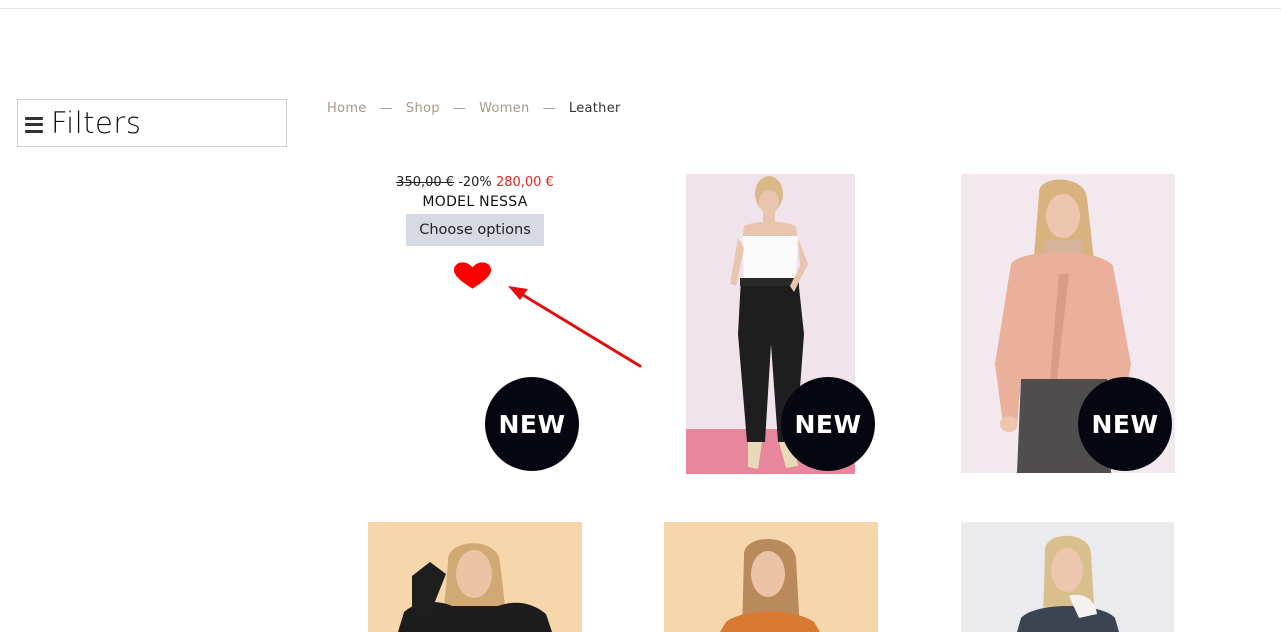  What do you see at coordinates (347, 108) in the screenshot?
I see `breadcrumb-home-link: Home` at bounding box center [347, 108].